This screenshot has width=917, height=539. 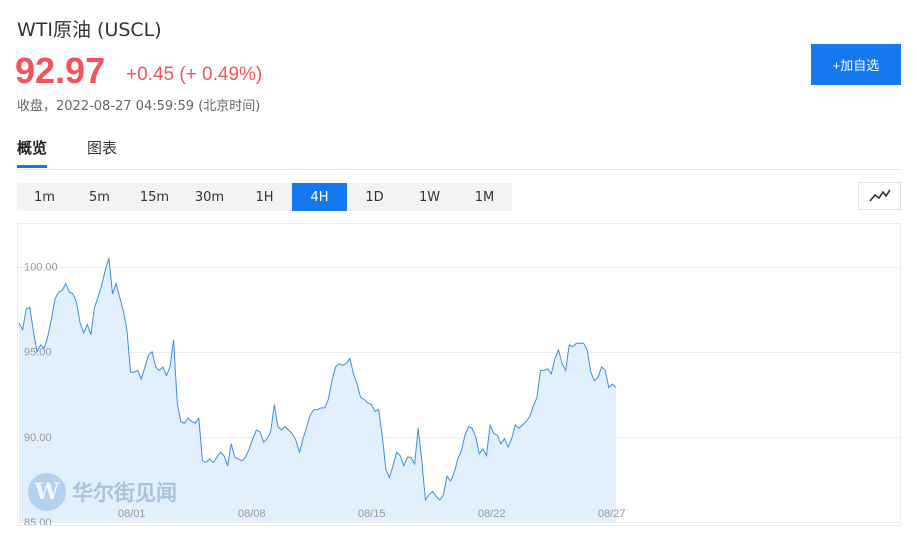 What do you see at coordinates (459, 169) in the screenshot?
I see `tab-divider` at bounding box center [459, 169].